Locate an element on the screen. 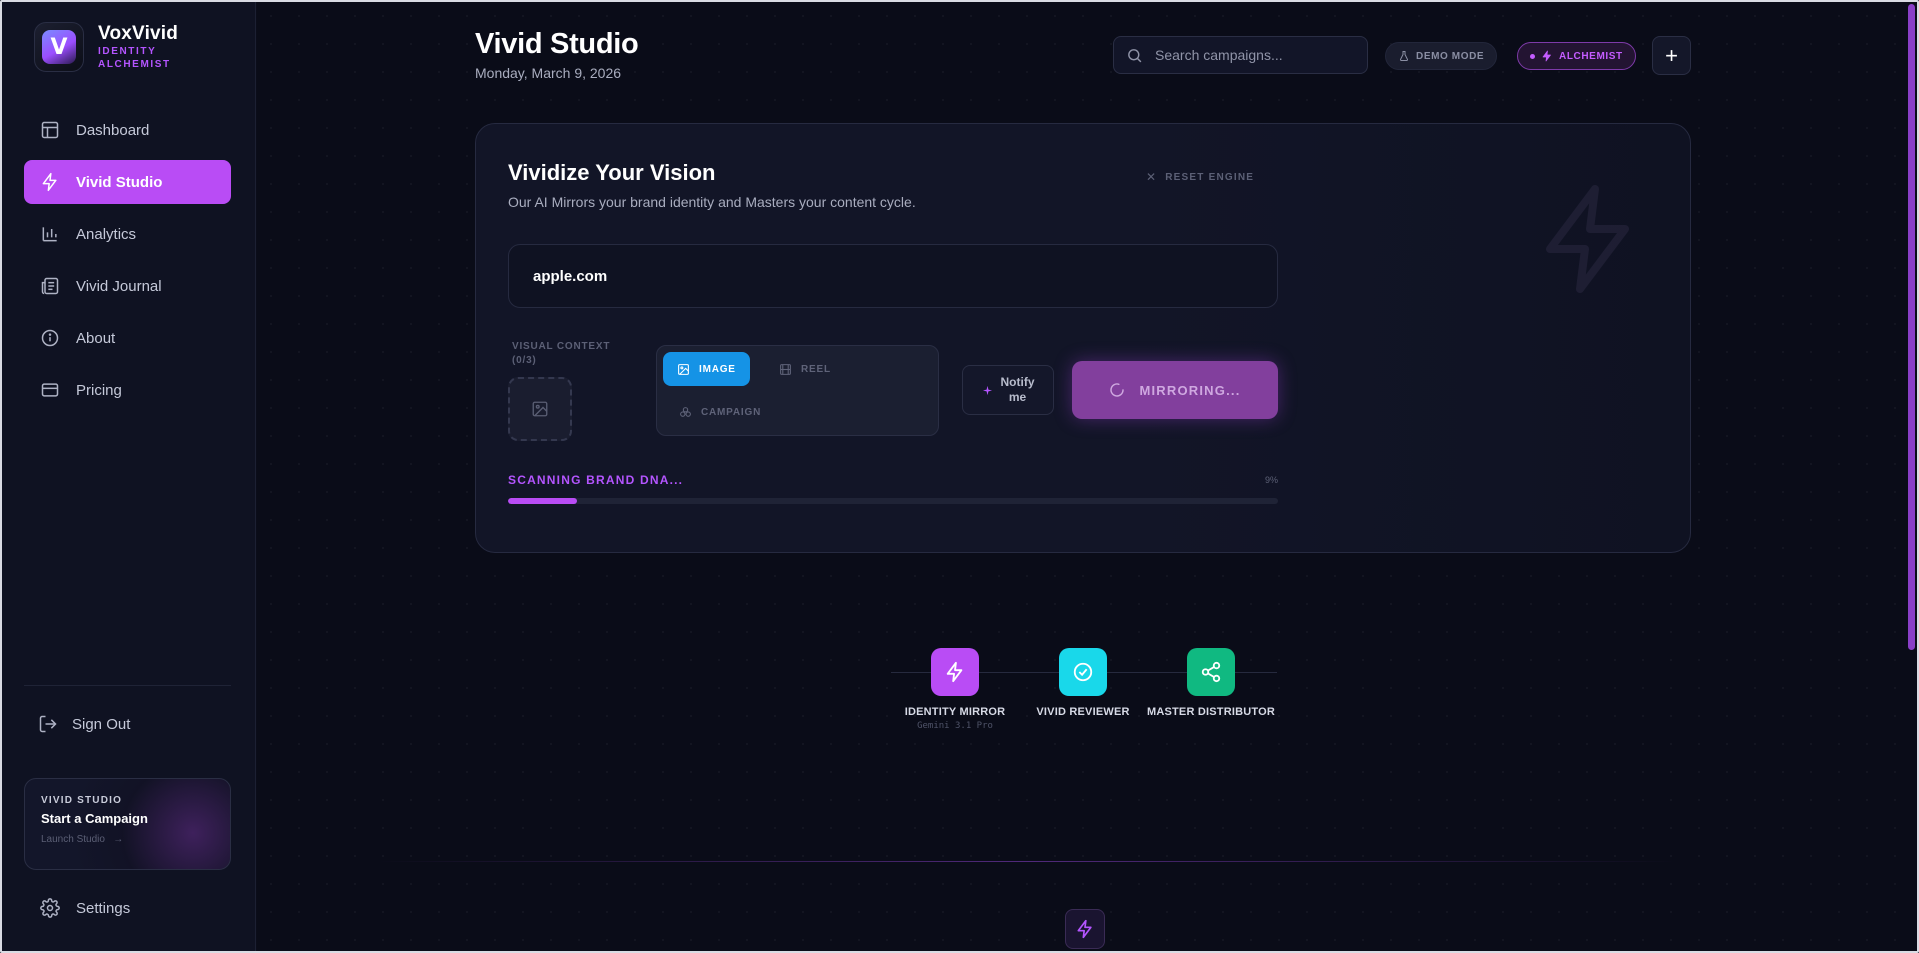  agent-vivid-reviewer: VIVID REVIEWER is located at coordinates (1083, 683).